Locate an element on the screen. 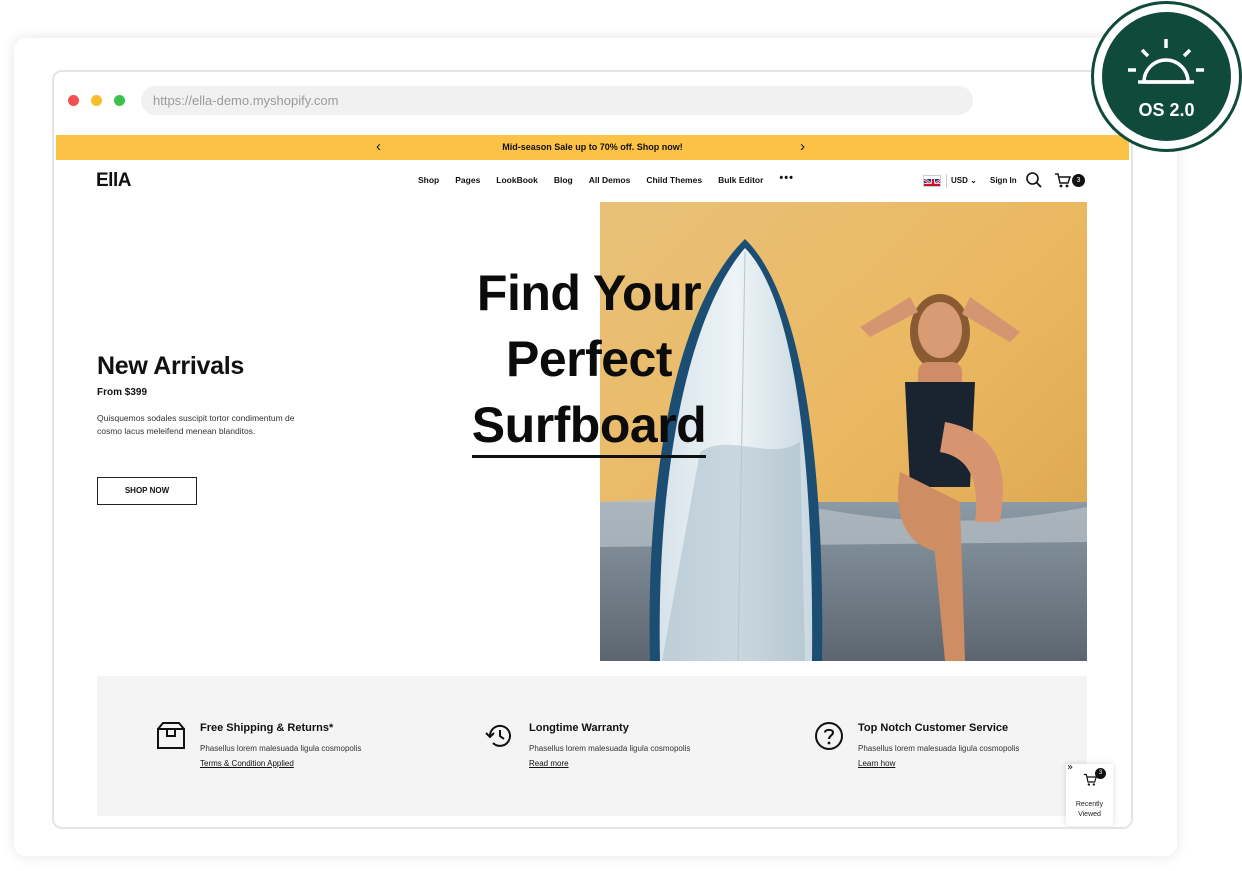  address-bar: https://ella-demo.myshopify.com is located at coordinates (557, 100).